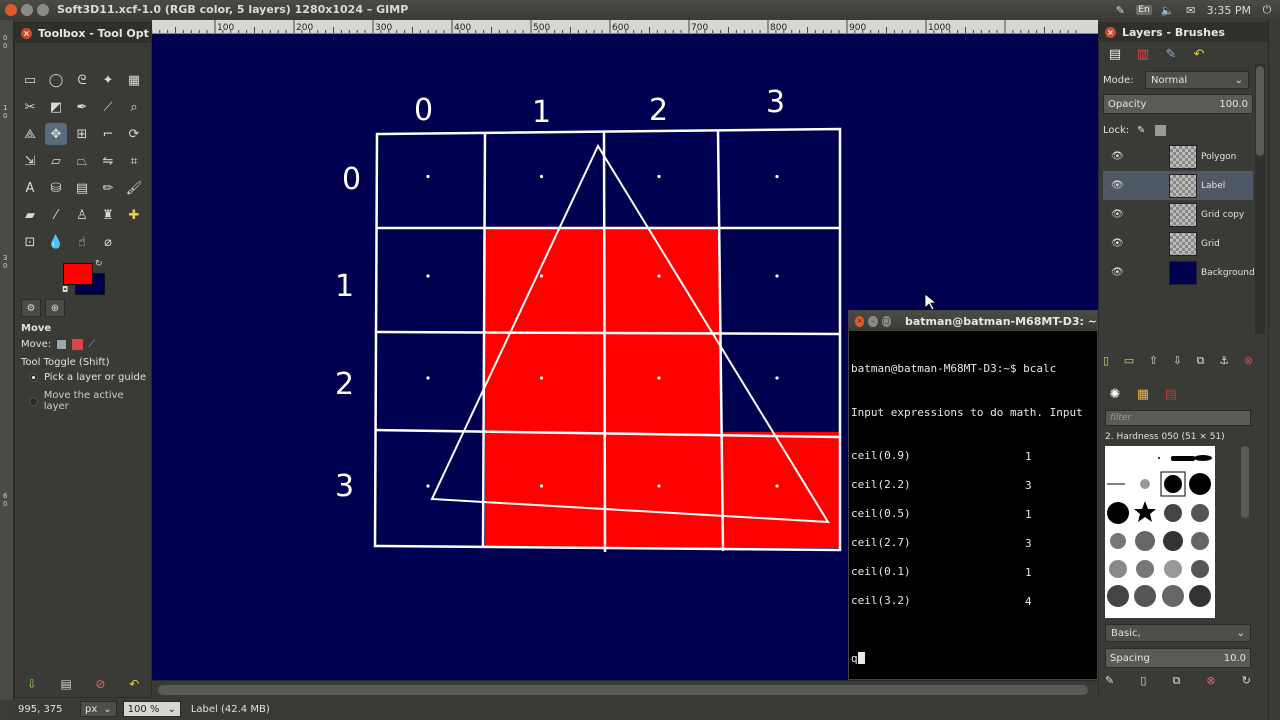  I want to click on spacing-slider: Spacing 10.0, so click(1178, 658).